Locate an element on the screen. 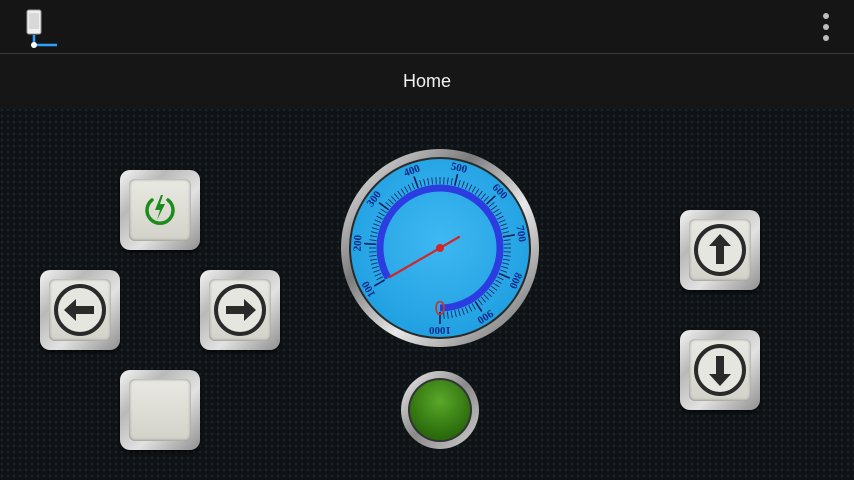 The width and height of the screenshot is (854, 480). down-arrow-button is located at coordinates (720, 370).